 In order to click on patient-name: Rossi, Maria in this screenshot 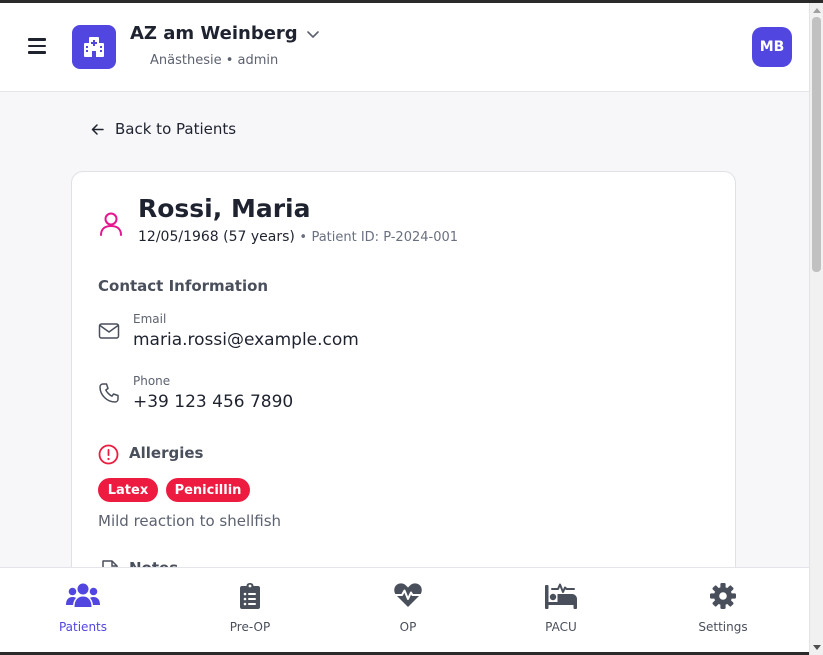, I will do `click(224, 208)`.